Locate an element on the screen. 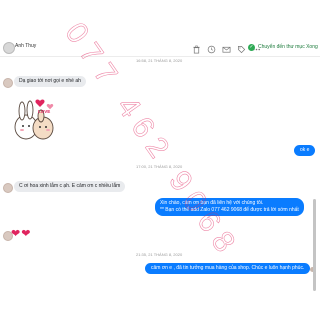 The width and height of the screenshot is (320, 320). clock-icon is located at coordinates (211, 49).